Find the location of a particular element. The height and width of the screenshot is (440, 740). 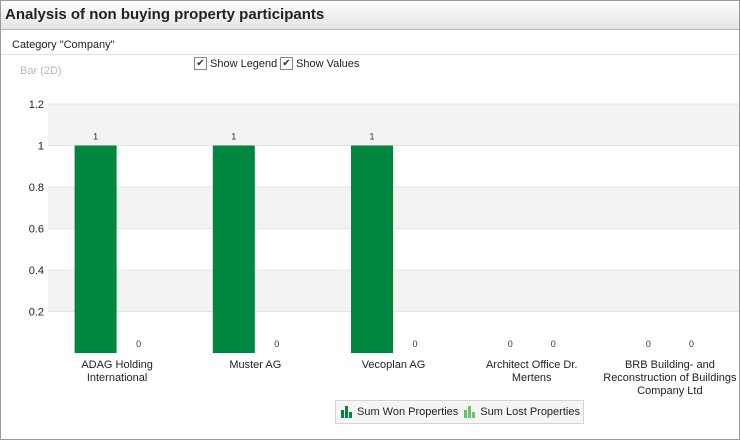

legend-label-lost: Sum Lost Properties is located at coordinates (530, 412).